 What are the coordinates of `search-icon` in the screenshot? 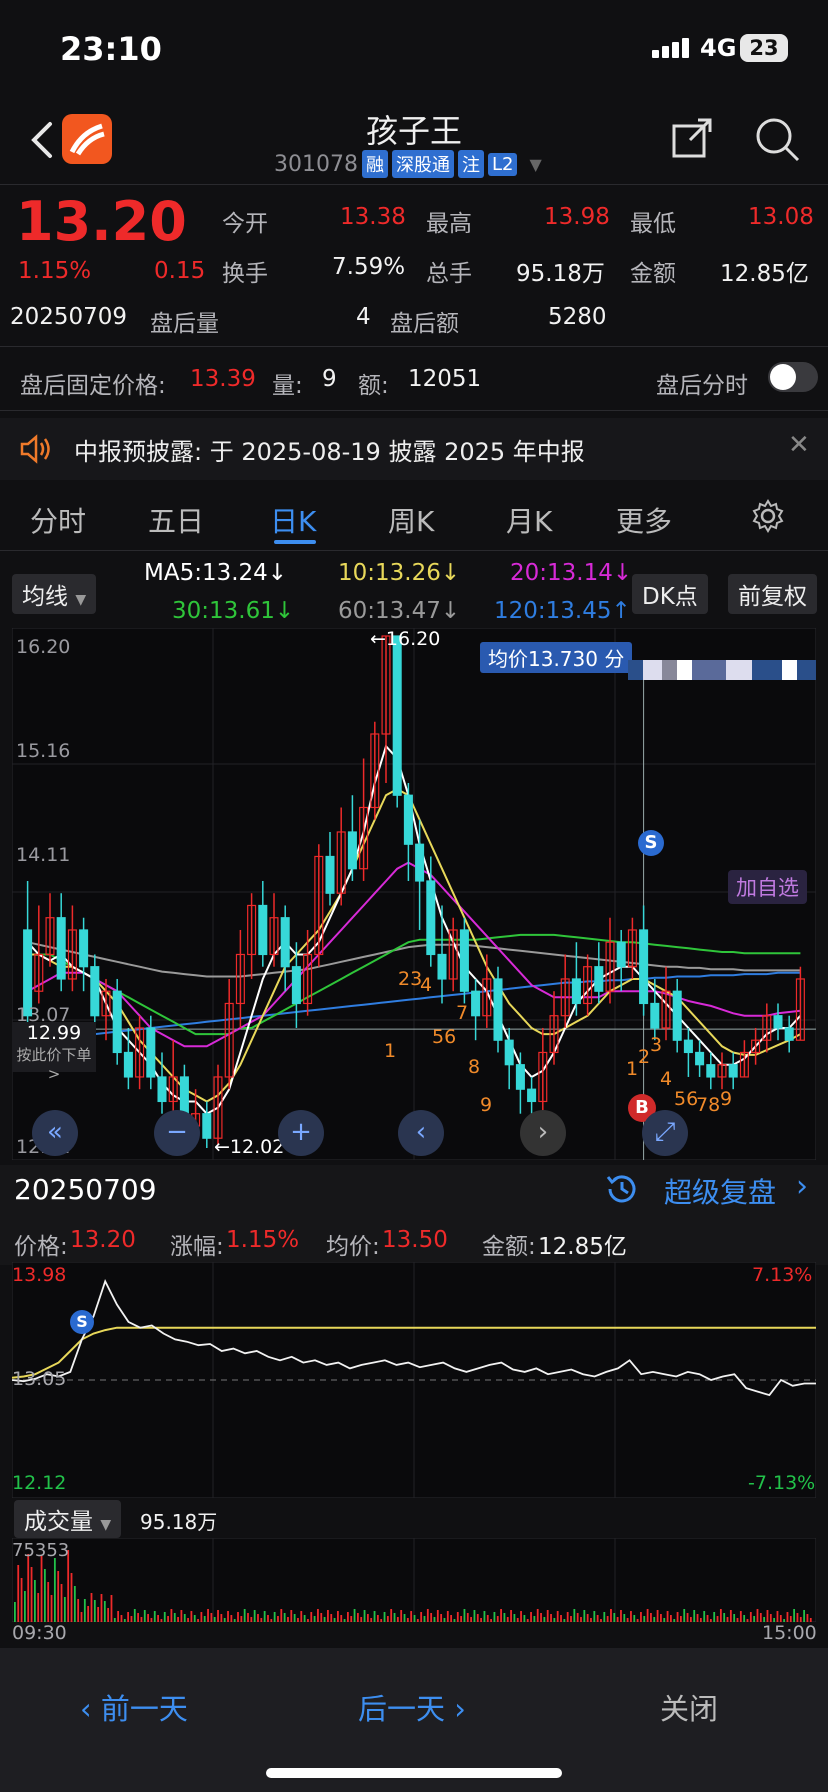 It's located at (777, 139).